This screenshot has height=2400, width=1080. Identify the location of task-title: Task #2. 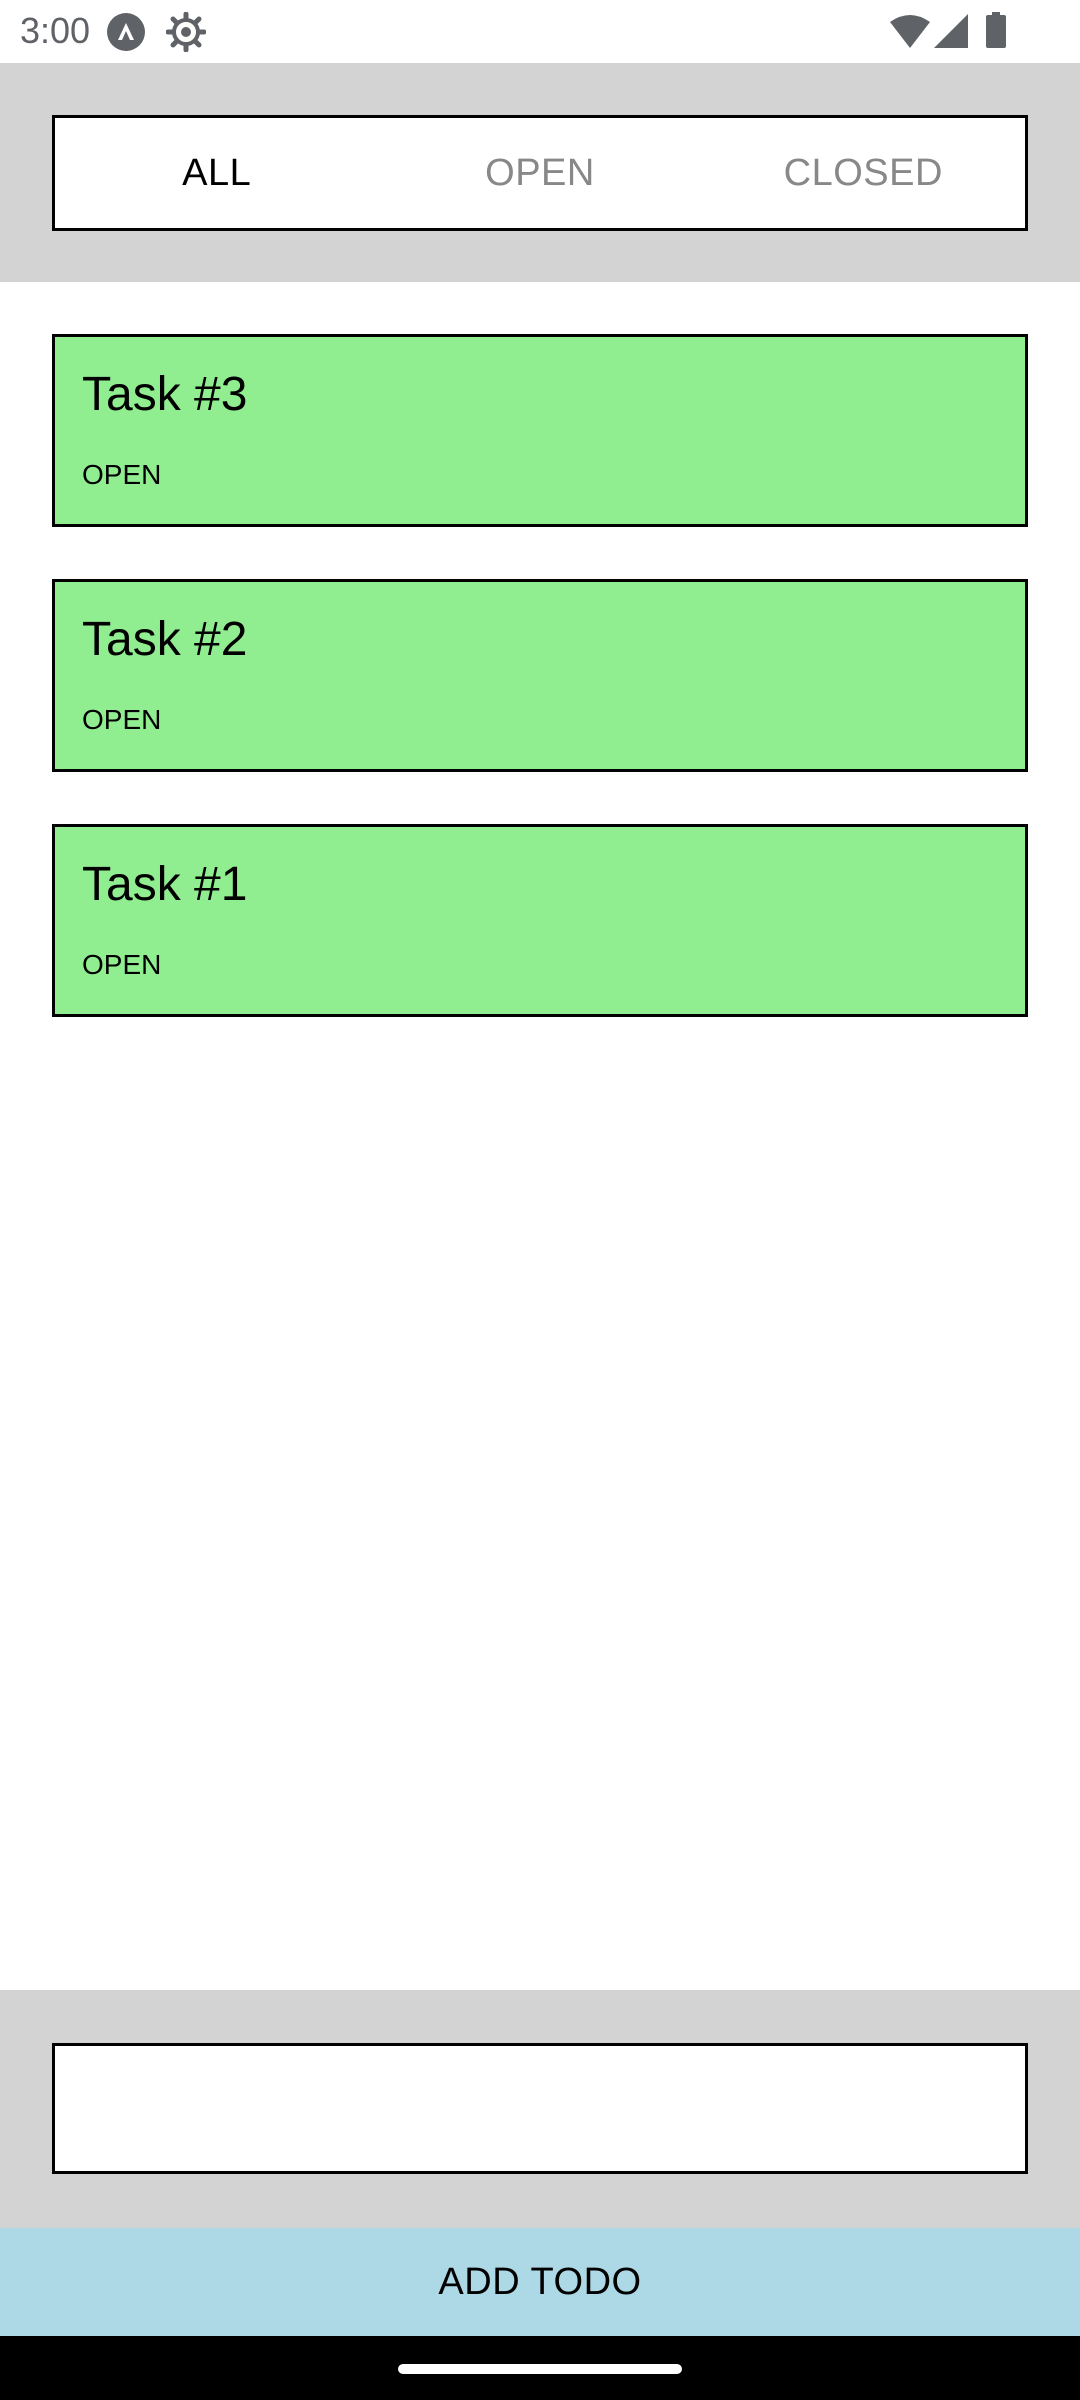
(165, 639).